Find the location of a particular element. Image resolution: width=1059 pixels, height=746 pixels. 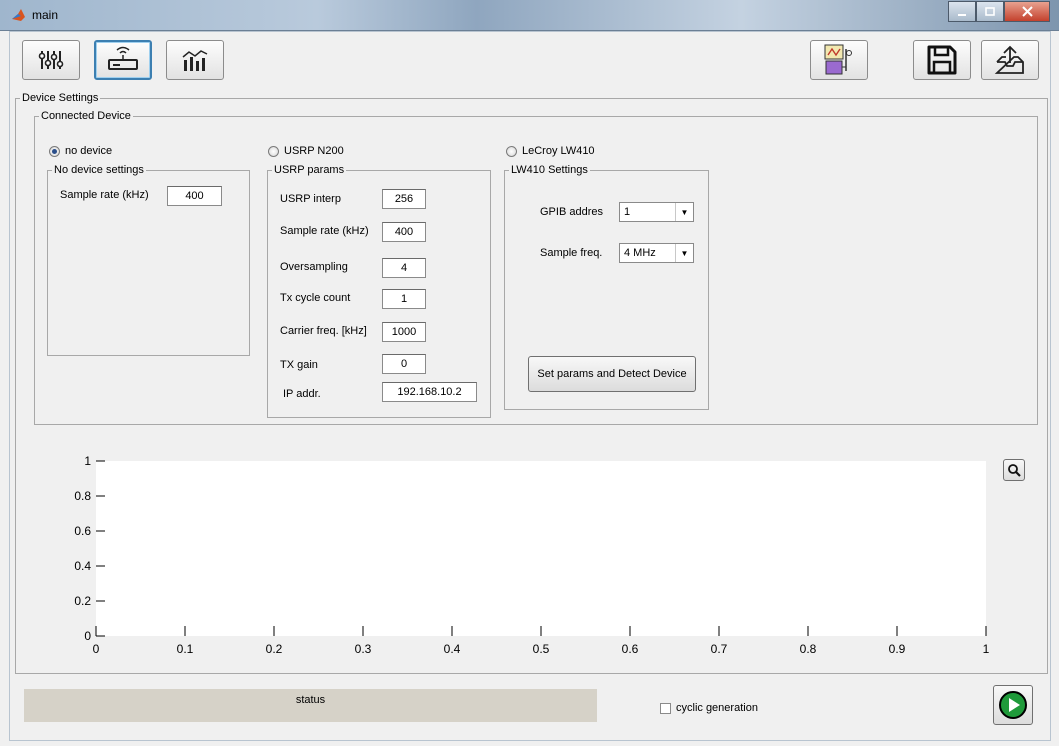

radio-label: no device is located at coordinates (89, 151).